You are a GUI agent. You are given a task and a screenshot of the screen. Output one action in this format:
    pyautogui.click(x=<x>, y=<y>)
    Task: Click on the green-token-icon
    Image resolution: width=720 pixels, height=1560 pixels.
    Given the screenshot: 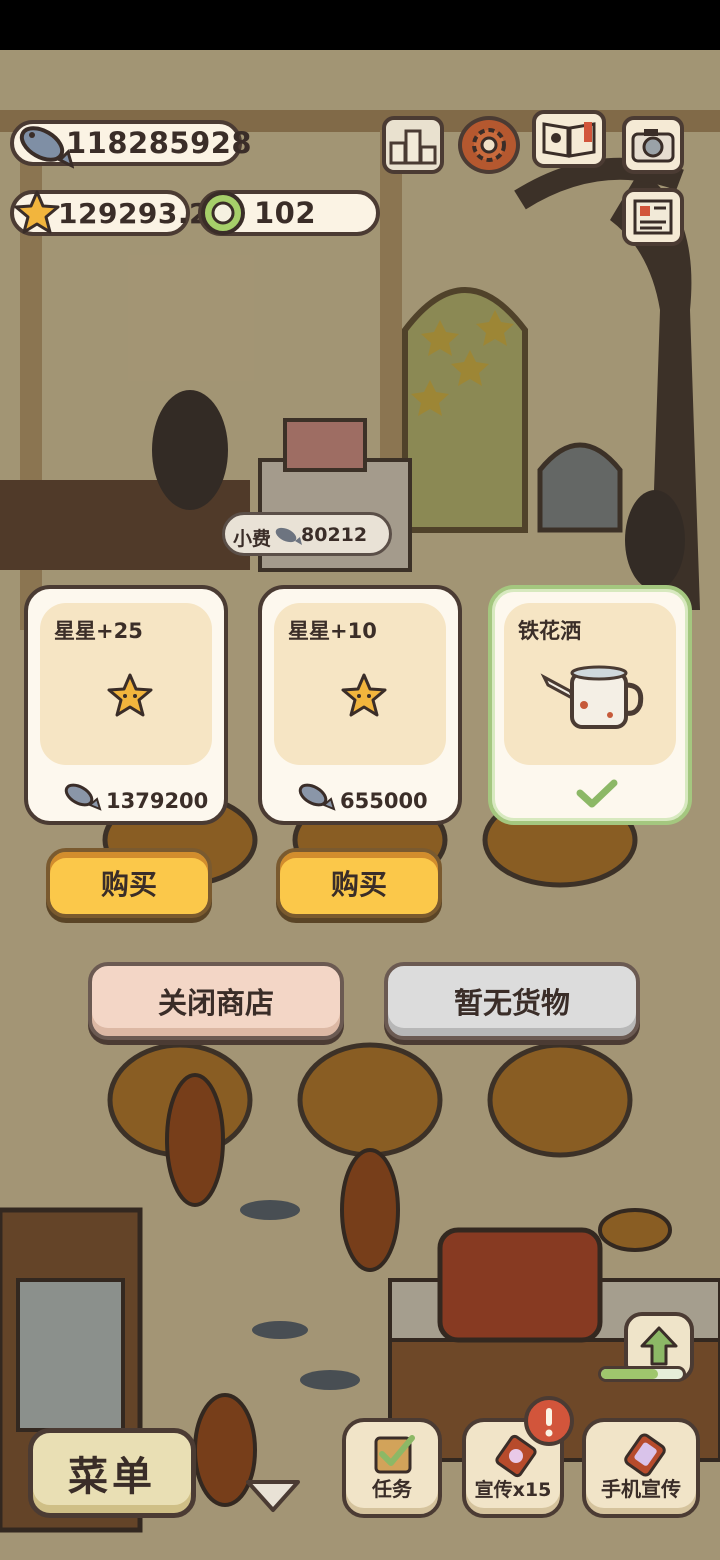 What is the action you would take?
    pyautogui.click(x=223, y=213)
    